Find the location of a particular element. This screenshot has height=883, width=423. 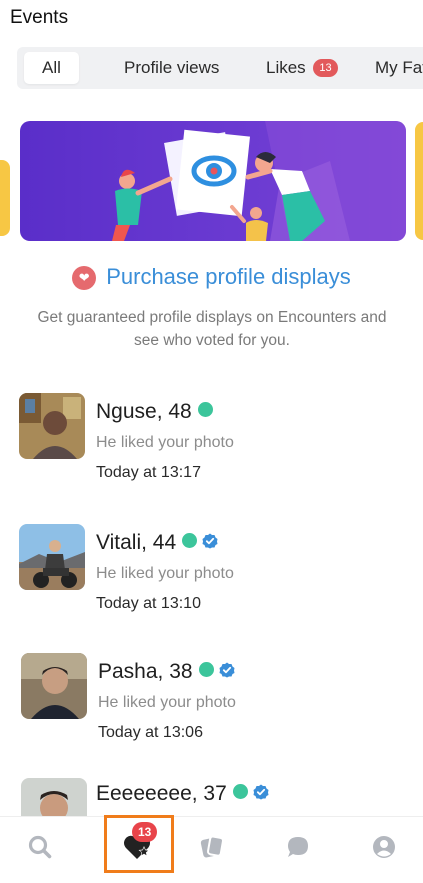

event-name-line: Vitali, 44 is located at coordinates (157, 543).